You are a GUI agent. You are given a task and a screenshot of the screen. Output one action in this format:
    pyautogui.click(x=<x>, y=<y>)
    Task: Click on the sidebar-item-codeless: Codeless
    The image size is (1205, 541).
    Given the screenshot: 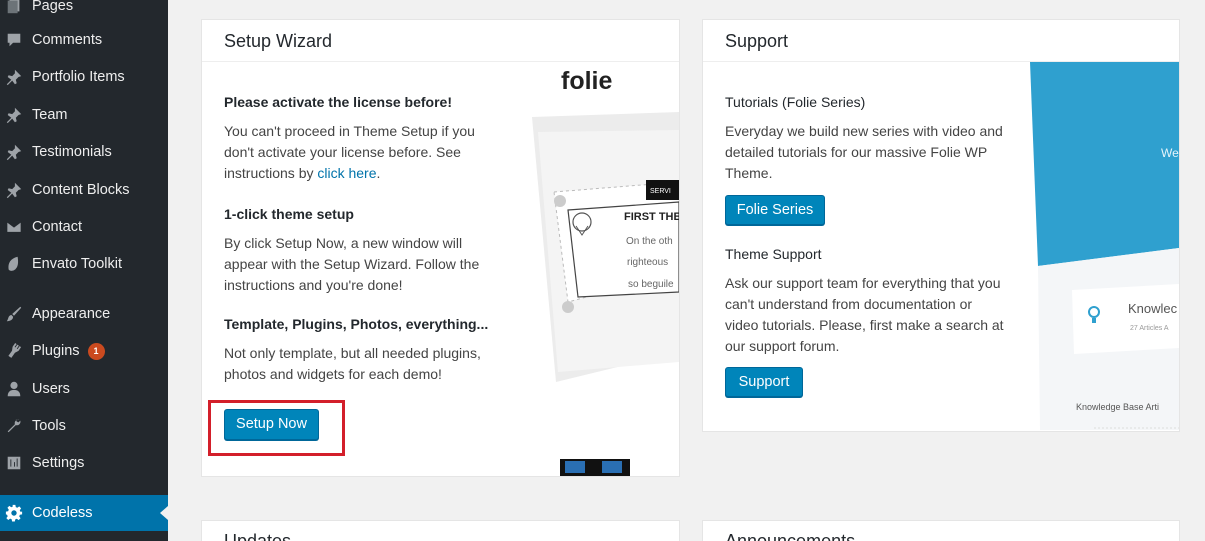 What is the action you would take?
    pyautogui.click(x=84, y=513)
    